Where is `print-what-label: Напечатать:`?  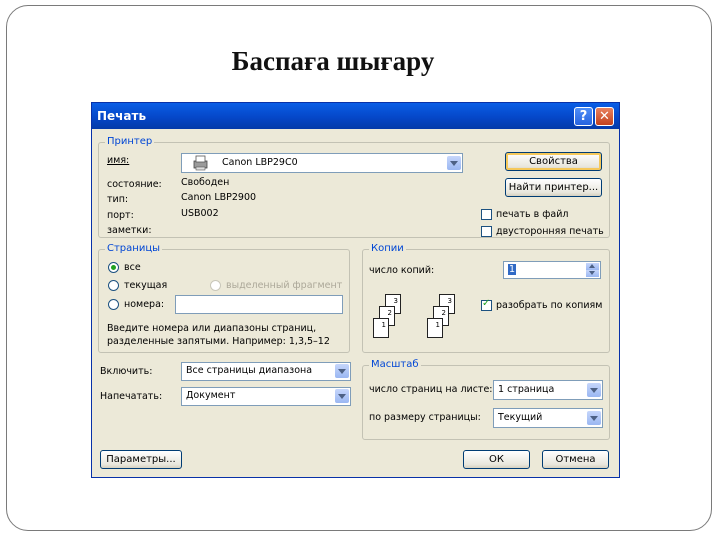 print-what-label: Напечатать: is located at coordinates (131, 396).